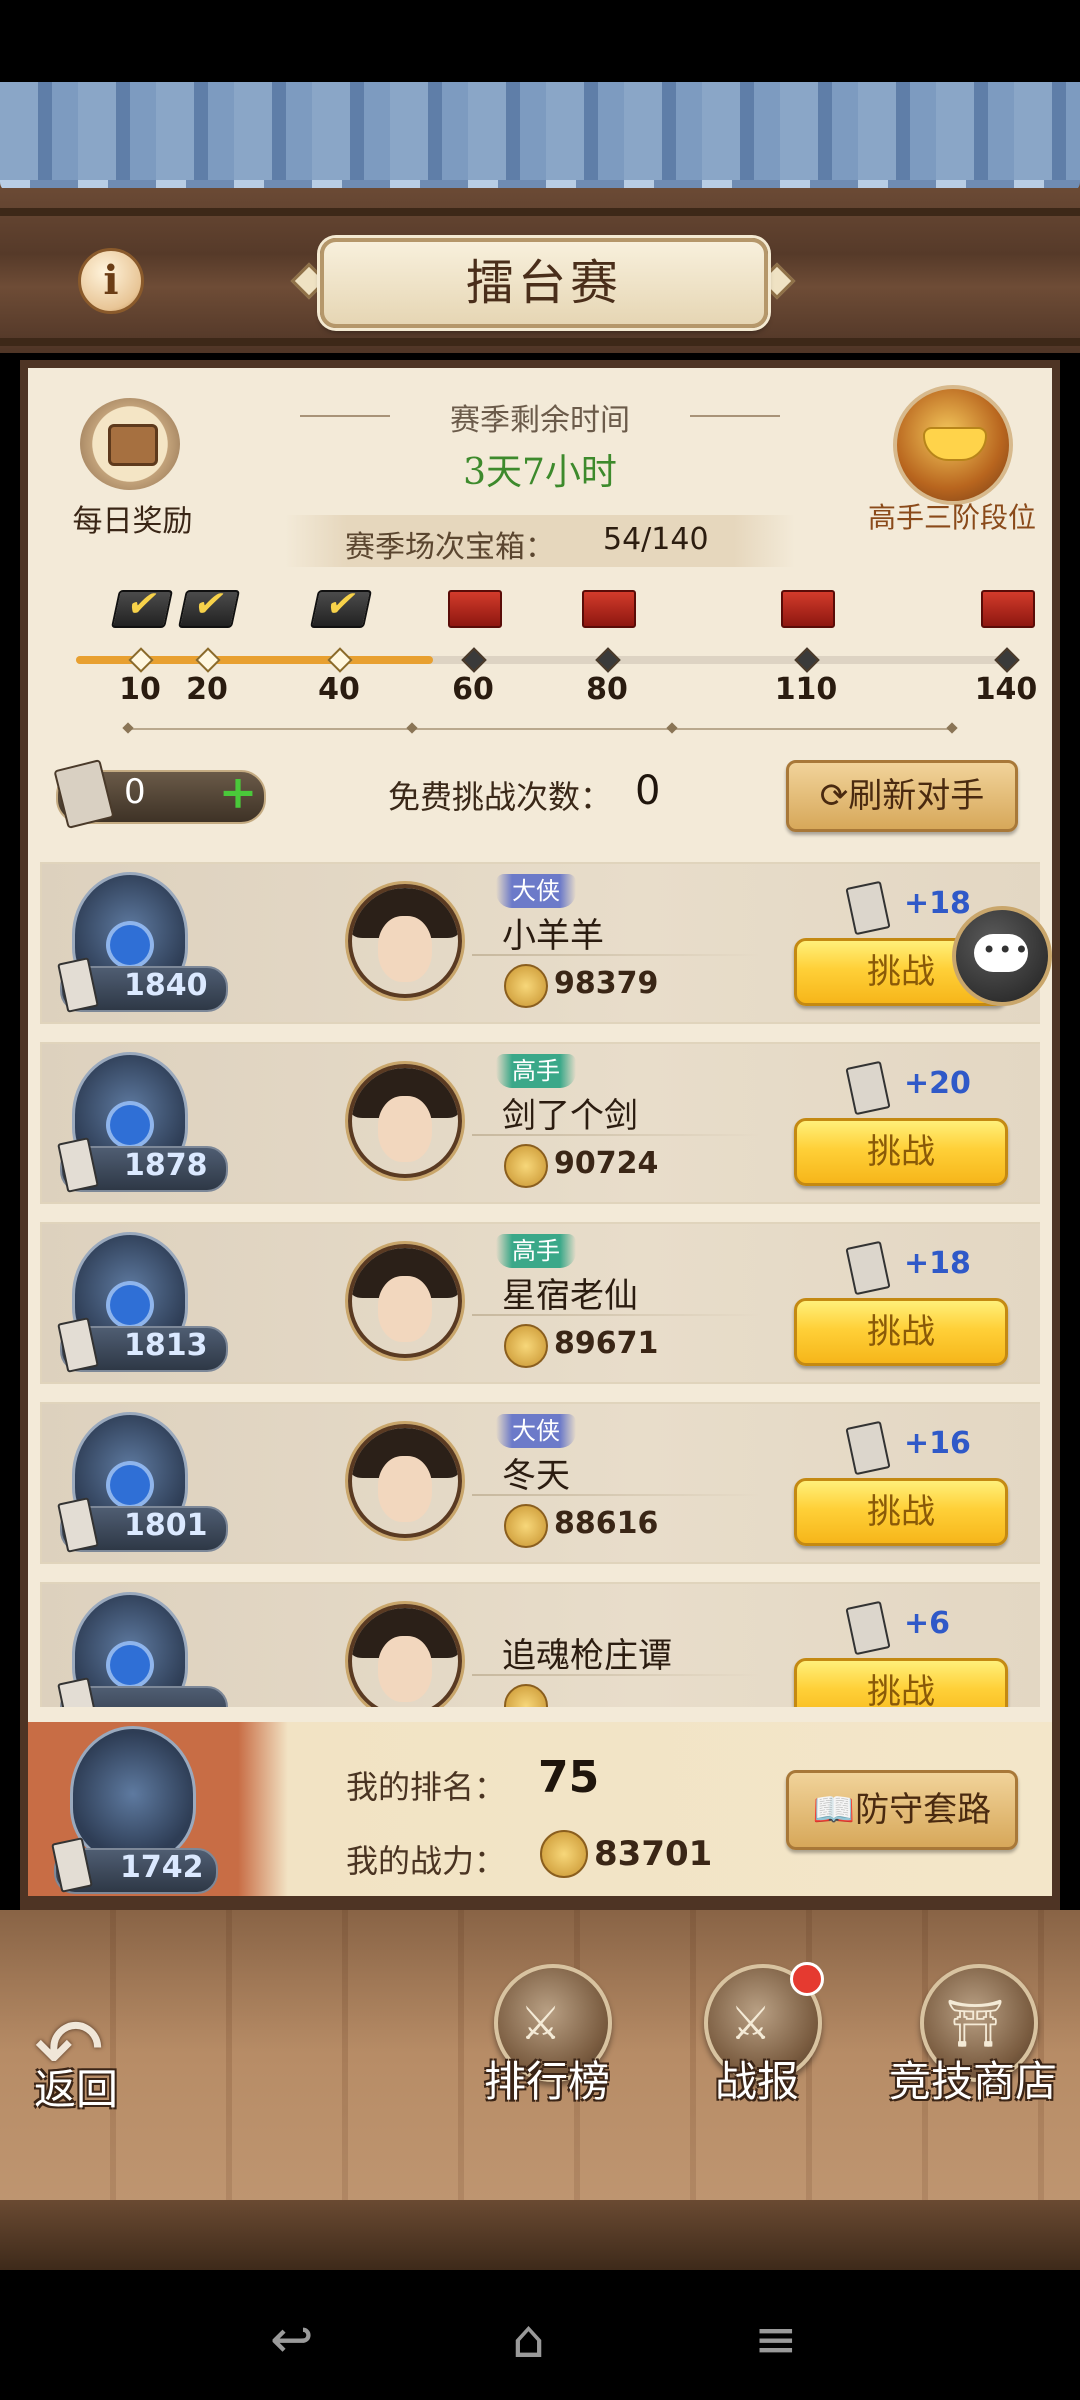  What do you see at coordinates (553, 936) in the screenshot?
I see `opponent-name: 小羊羊` at bounding box center [553, 936].